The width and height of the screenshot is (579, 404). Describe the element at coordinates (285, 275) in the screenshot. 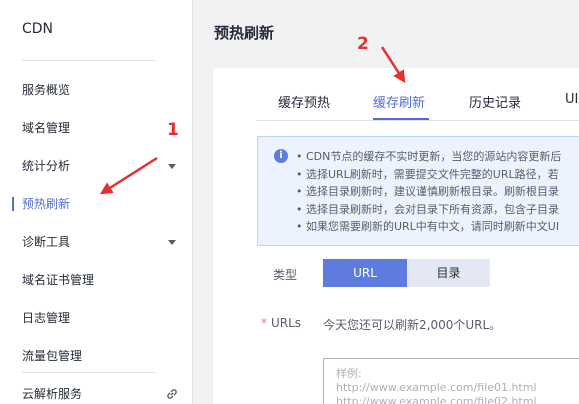

I see `type-label: 类型` at that location.